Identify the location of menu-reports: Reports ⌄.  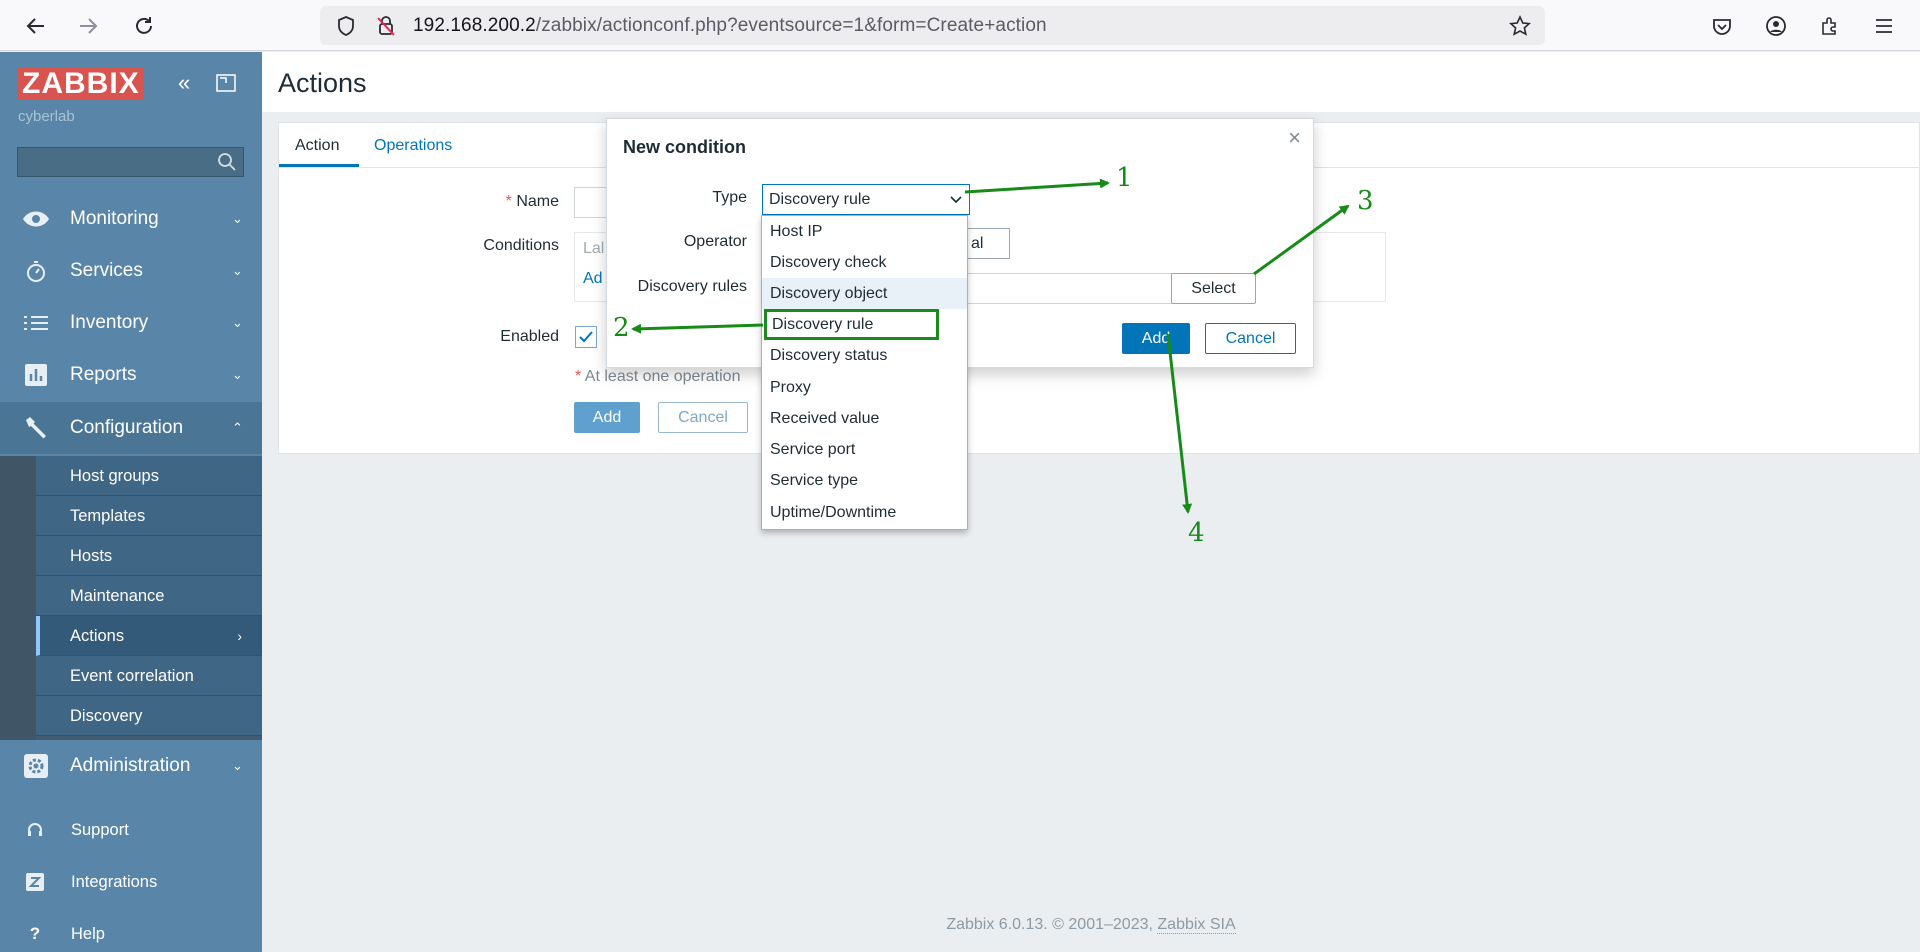
(131, 375).